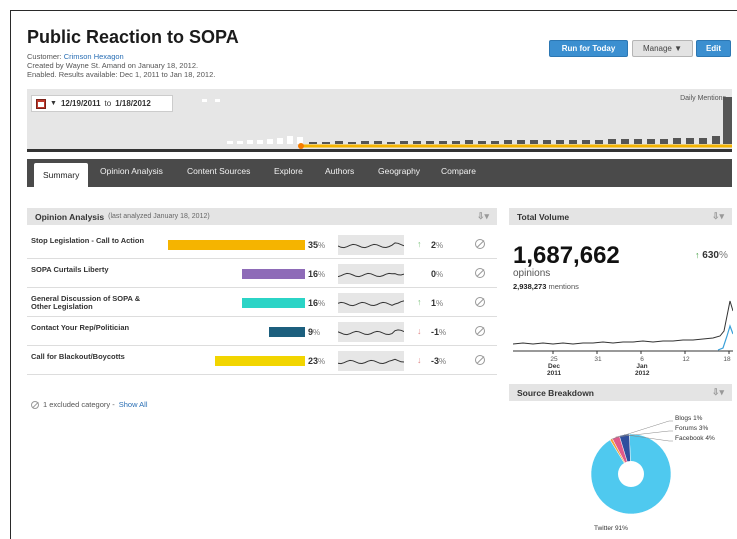  I want to click on opinion-change: 0%, so click(437, 274).